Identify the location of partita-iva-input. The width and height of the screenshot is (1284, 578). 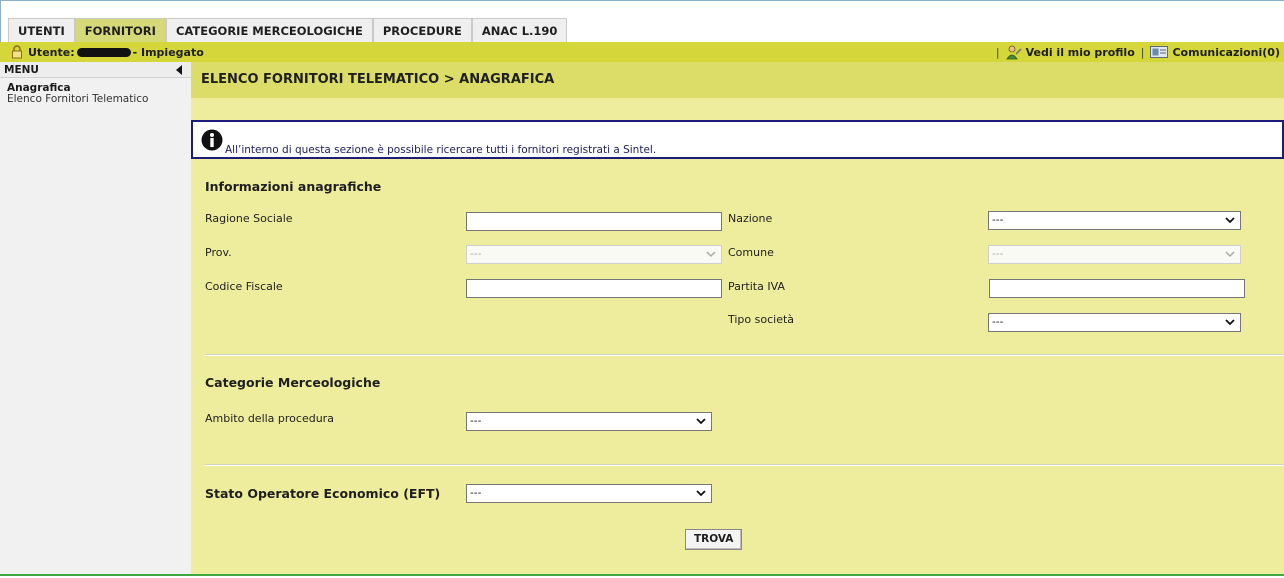
(1117, 288).